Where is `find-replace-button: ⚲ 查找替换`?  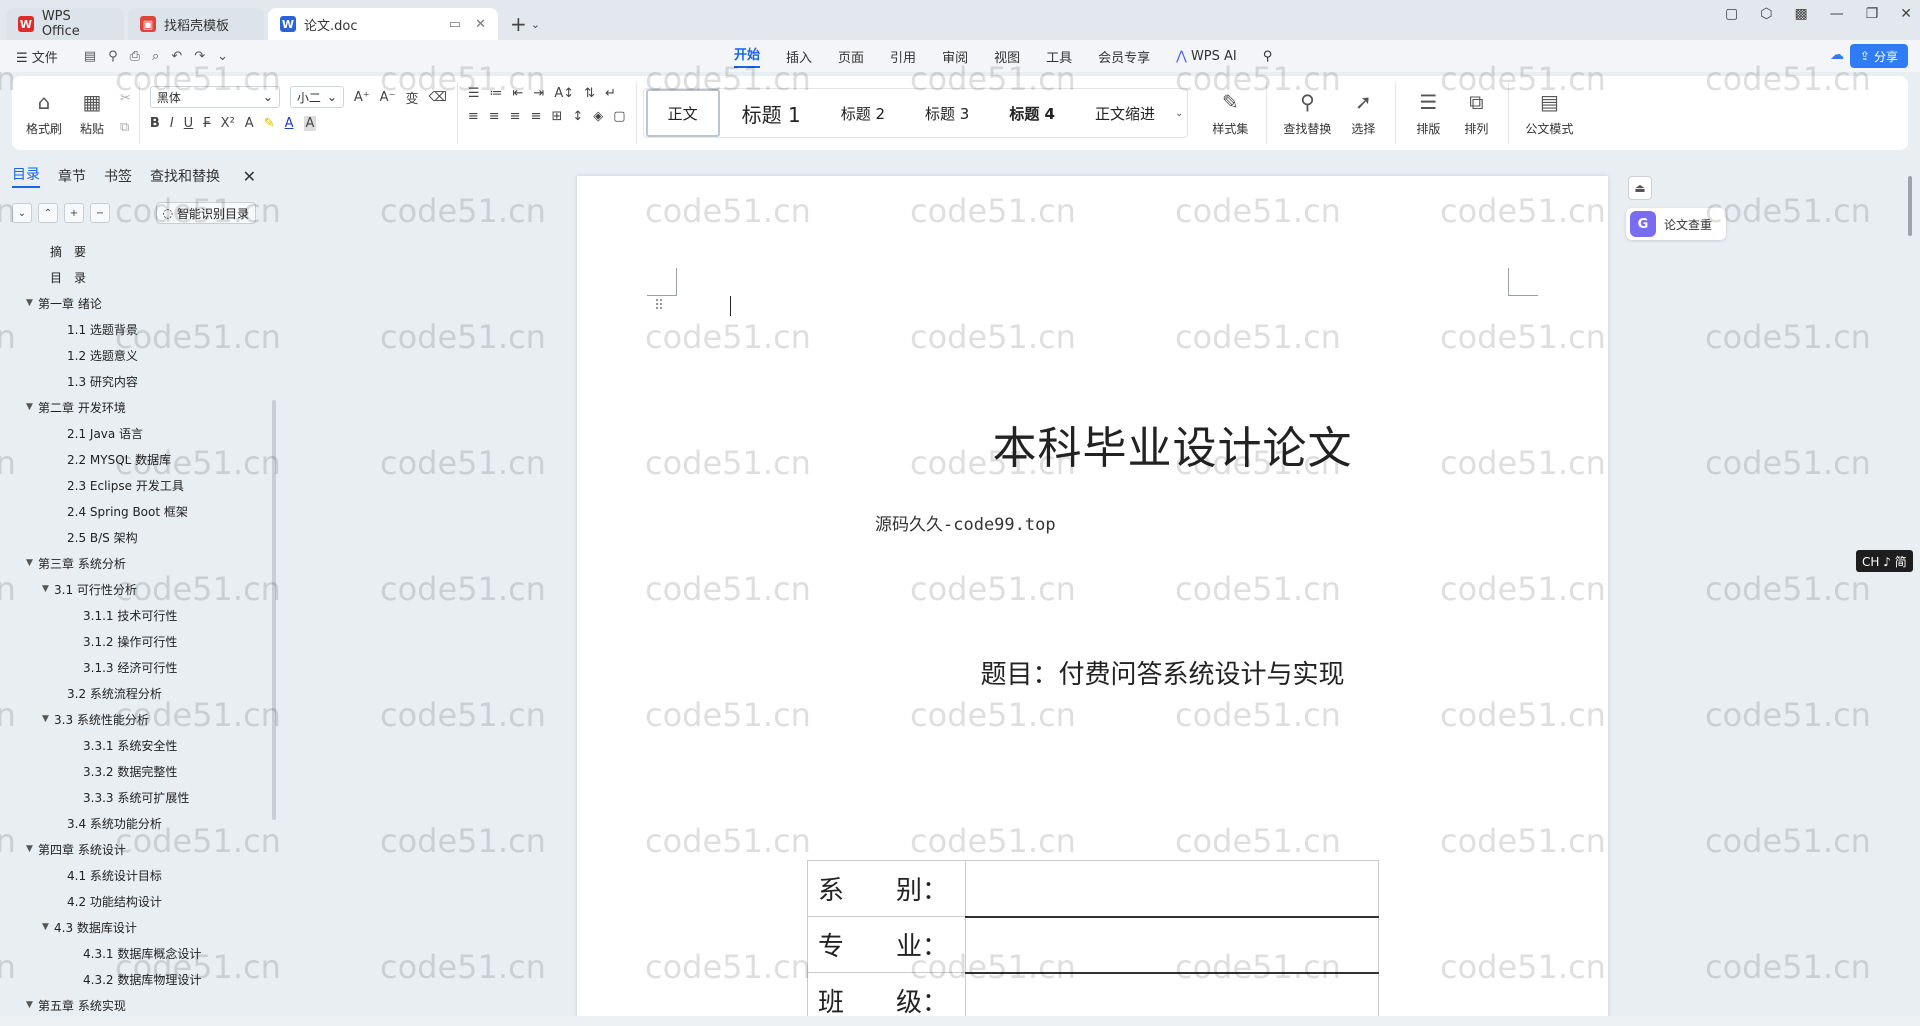
find-replace-button: ⚲ 查找替换 is located at coordinates (1307, 113).